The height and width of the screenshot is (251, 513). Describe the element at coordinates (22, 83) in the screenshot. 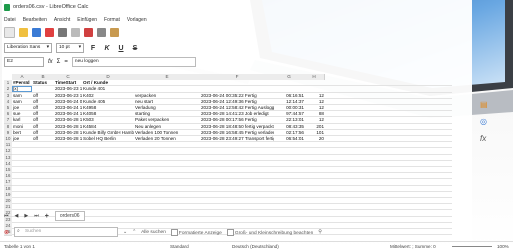

I see `column-title-cell: #PersId` at that location.